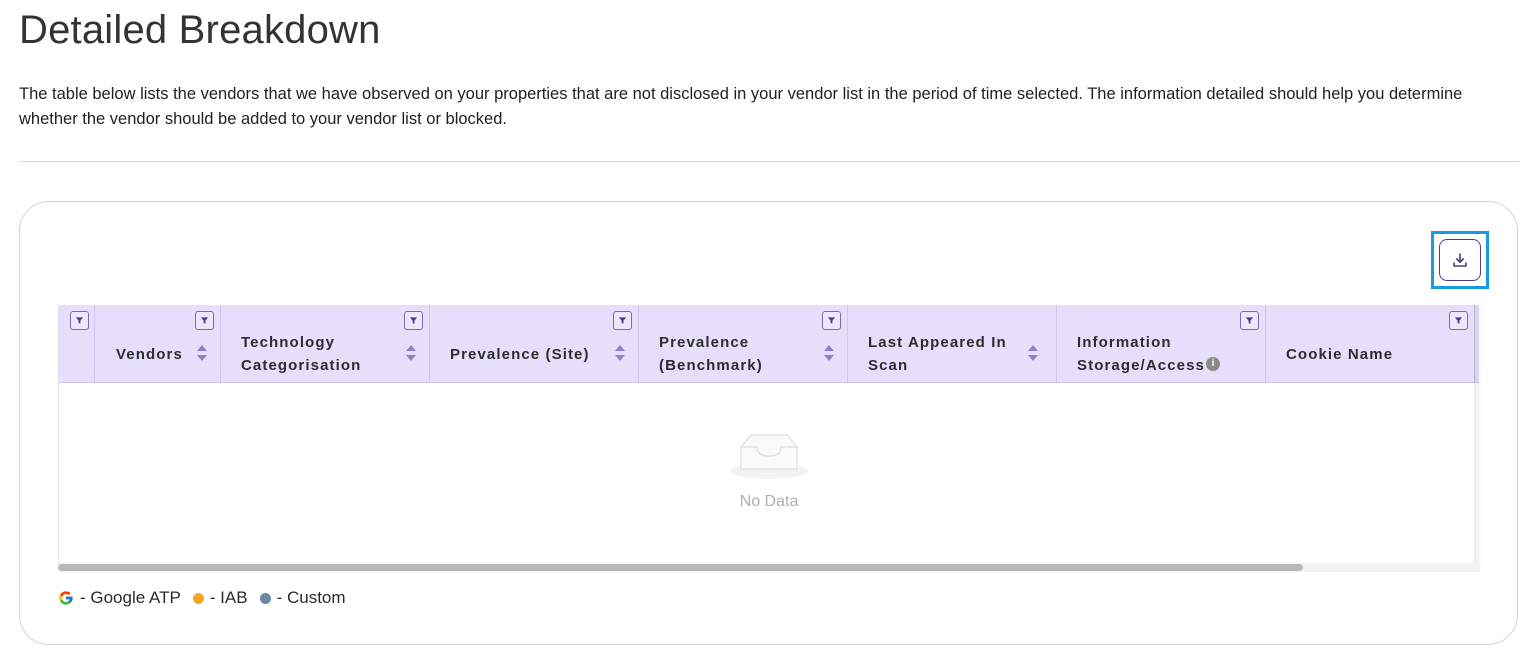 The width and height of the screenshot is (1530, 653). Describe the element at coordinates (937, 354) in the screenshot. I see `column-label-last-appeared-in-scan: Last Appeared In Scan` at that location.